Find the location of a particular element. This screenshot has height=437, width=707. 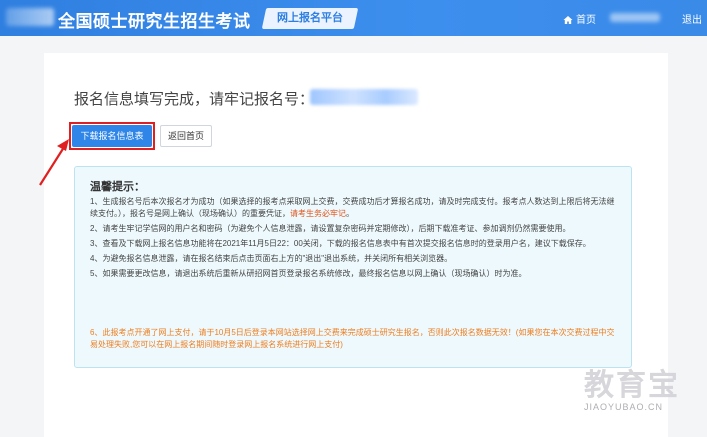

page-heading: 报名信息填写完成，请牢记报名号： is located at coordinates (194, 99).